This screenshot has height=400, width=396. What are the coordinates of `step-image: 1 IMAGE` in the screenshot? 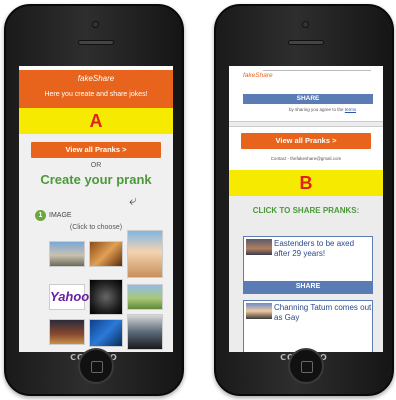 It's located at (53, 215).